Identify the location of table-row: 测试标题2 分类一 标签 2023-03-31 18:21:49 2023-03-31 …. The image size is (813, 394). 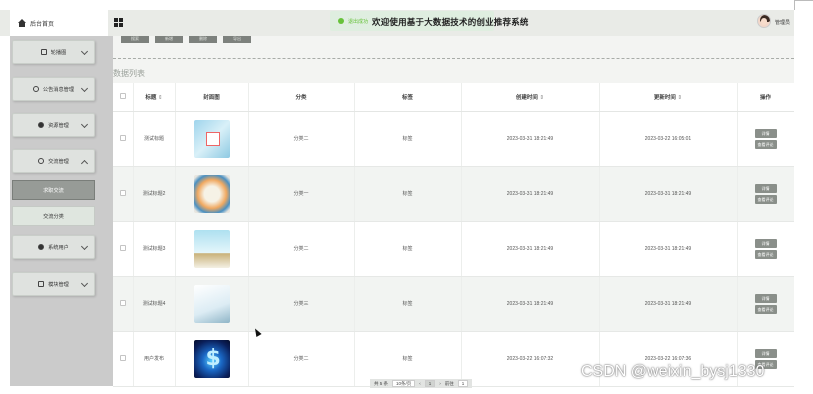
(454, 194).